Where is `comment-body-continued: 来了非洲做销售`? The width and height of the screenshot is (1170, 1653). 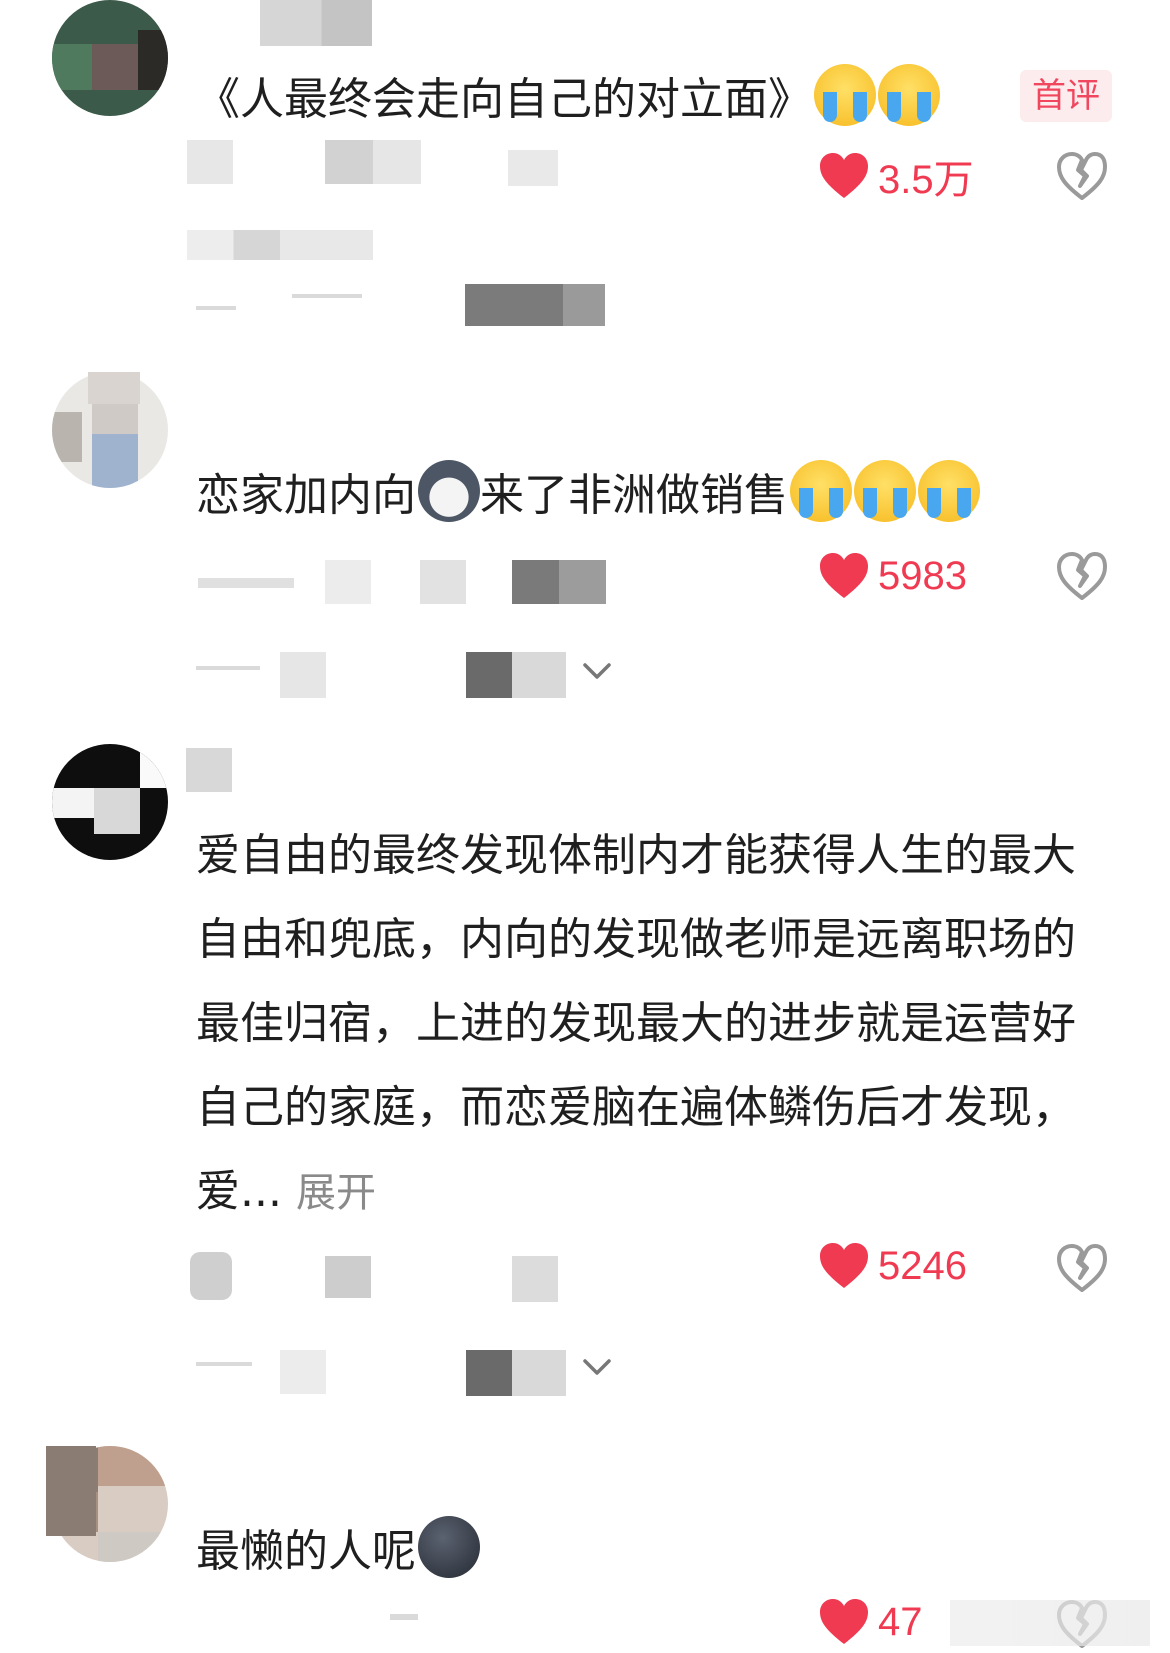 comment-body-continued: 来了非洲做销售 is located at coordinates (634, 495).